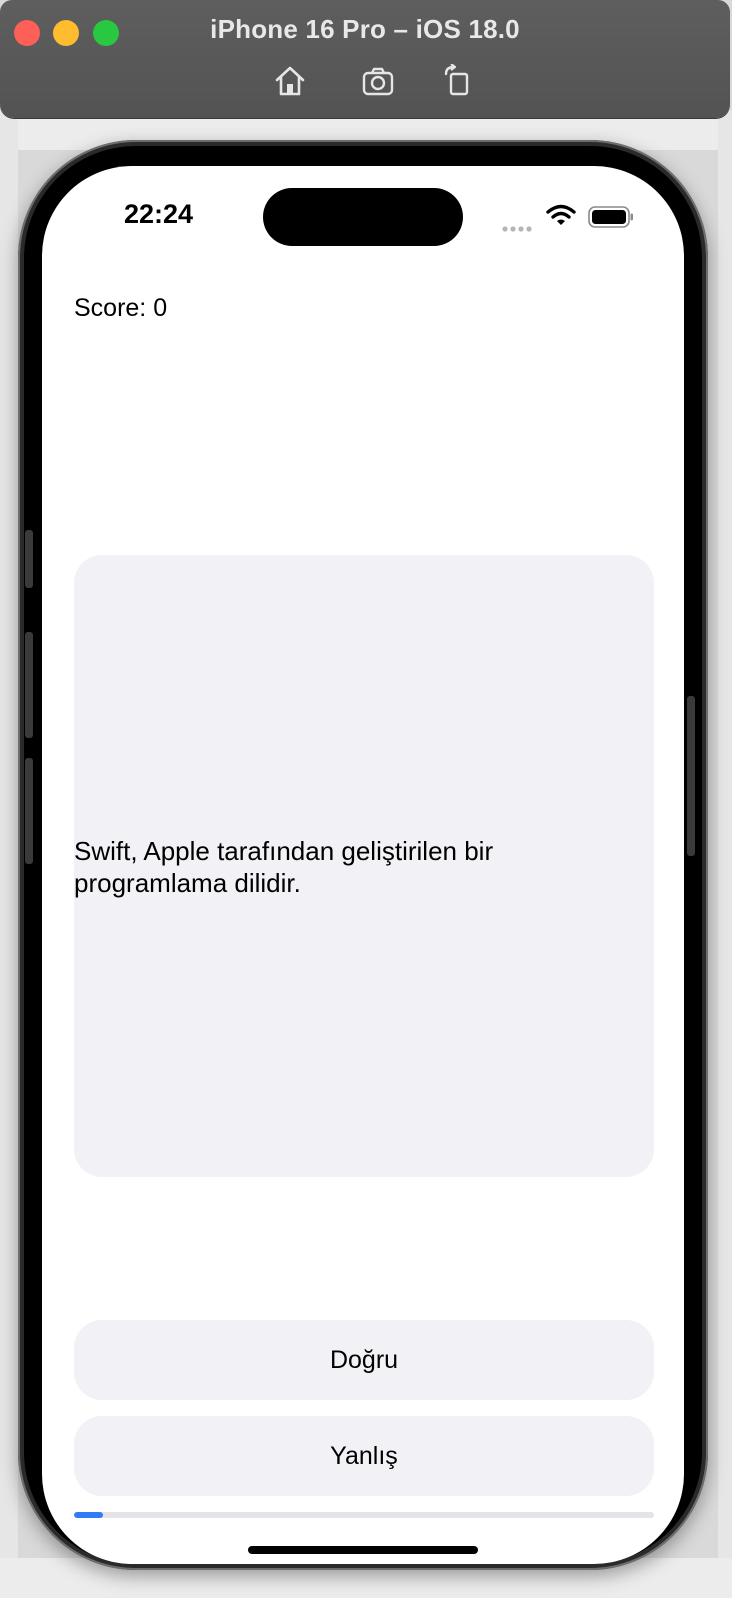 This screenshot has height=1598, width=732. I want to click on xcode-background-left, so click(9, 854).